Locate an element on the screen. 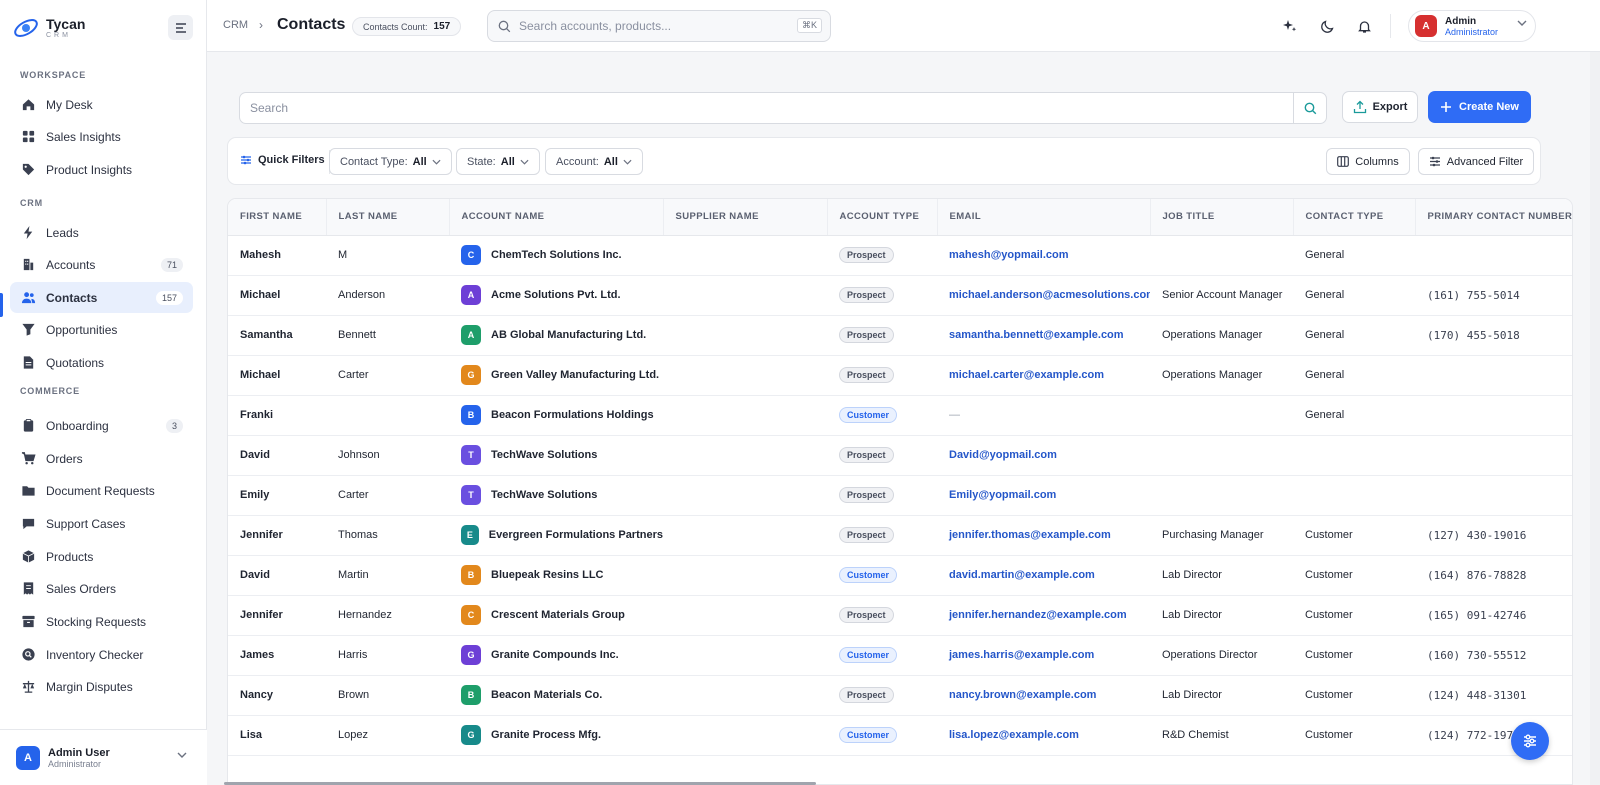  cell-email: Emily@yopmail.com is located at coordinates (1043, 495).